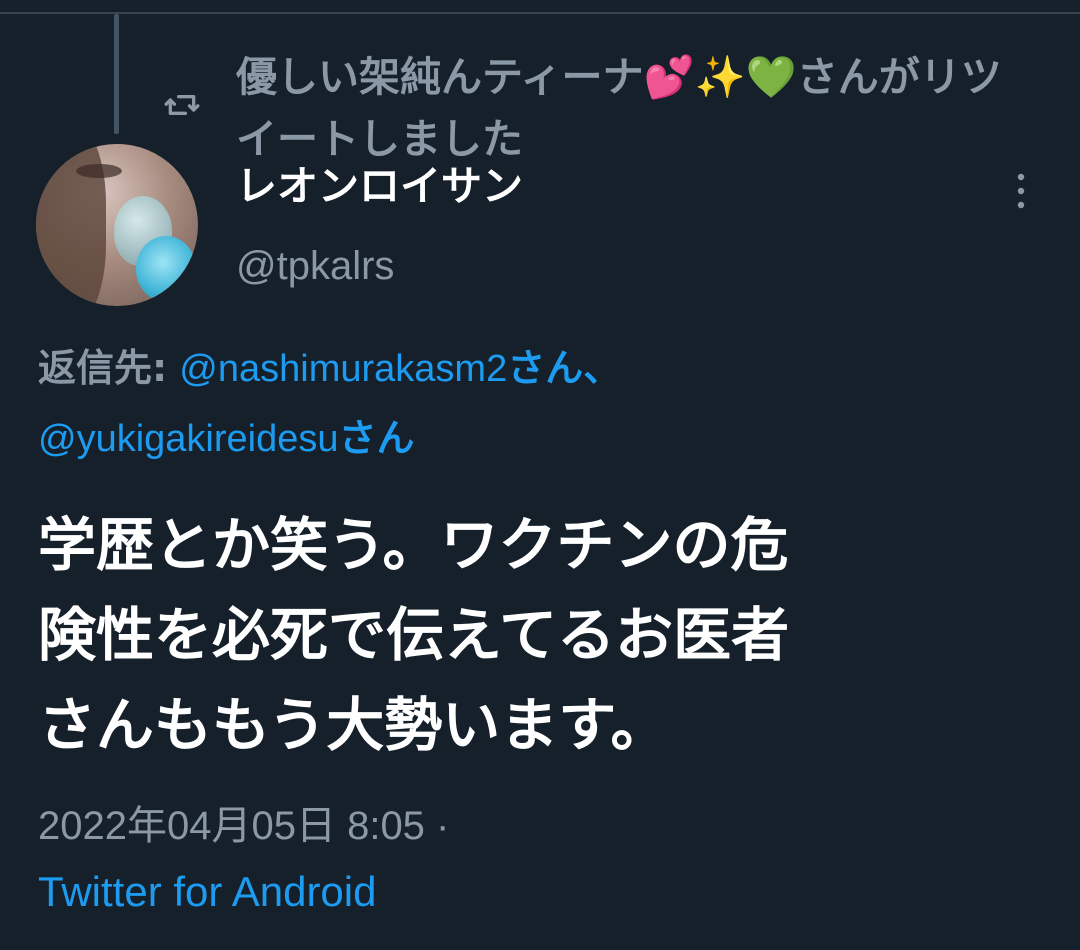 This screenshot has height=950, width=1080. Describe the element at coordinates (243, 826) in the screenshot. I see `tweet-timestamp: 2022年04月05日 8:05 ·` at that location.